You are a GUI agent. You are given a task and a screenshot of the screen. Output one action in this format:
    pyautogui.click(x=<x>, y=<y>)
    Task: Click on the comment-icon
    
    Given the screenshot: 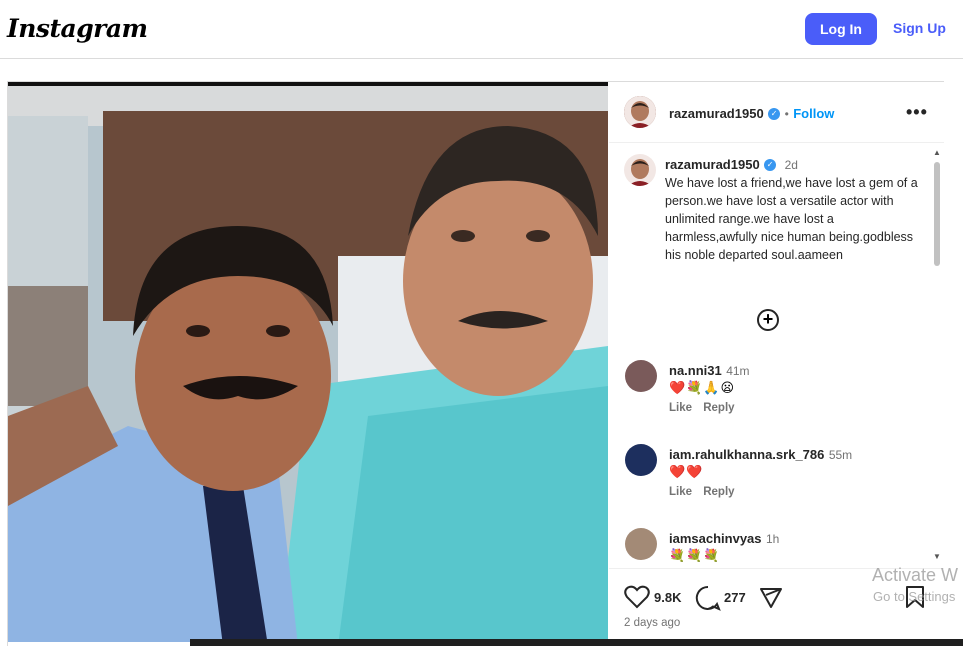 What is the action you would take?
    pyautogui.click(x=708, y=600)
    